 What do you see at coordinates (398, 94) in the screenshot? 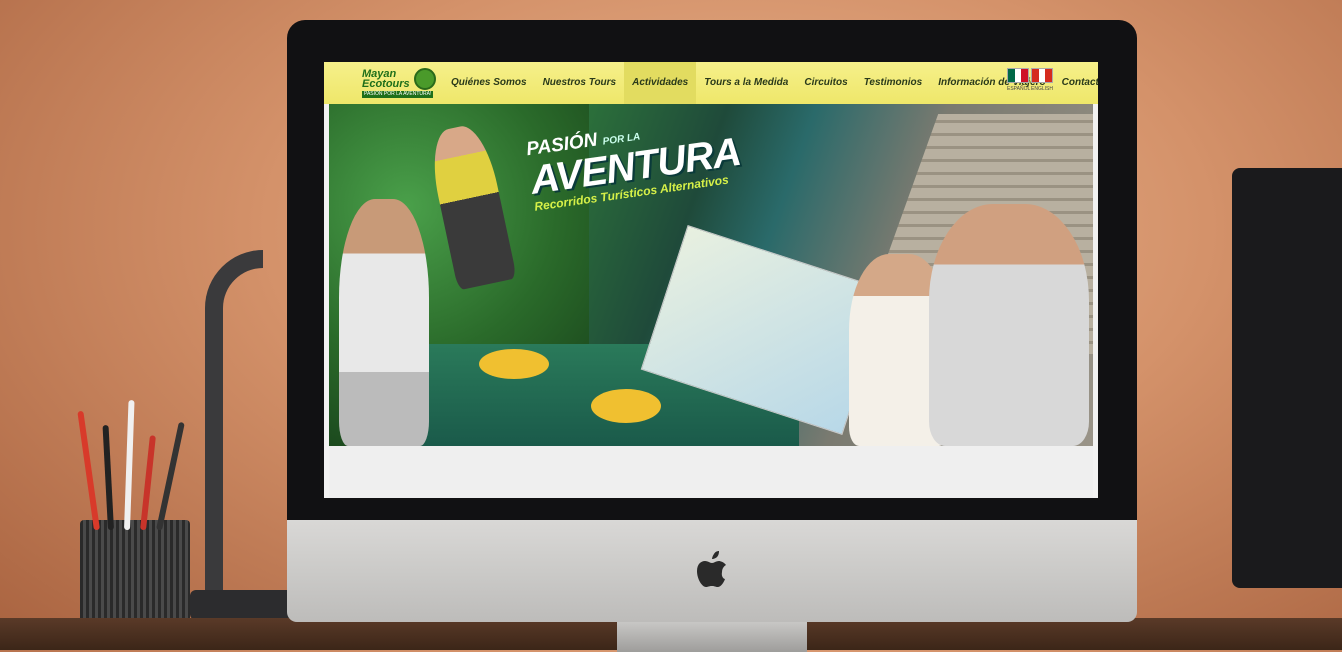
I see `logo-tagline: PASIÓN POR LA AVENTURA!` at bounding box center [398, 94].